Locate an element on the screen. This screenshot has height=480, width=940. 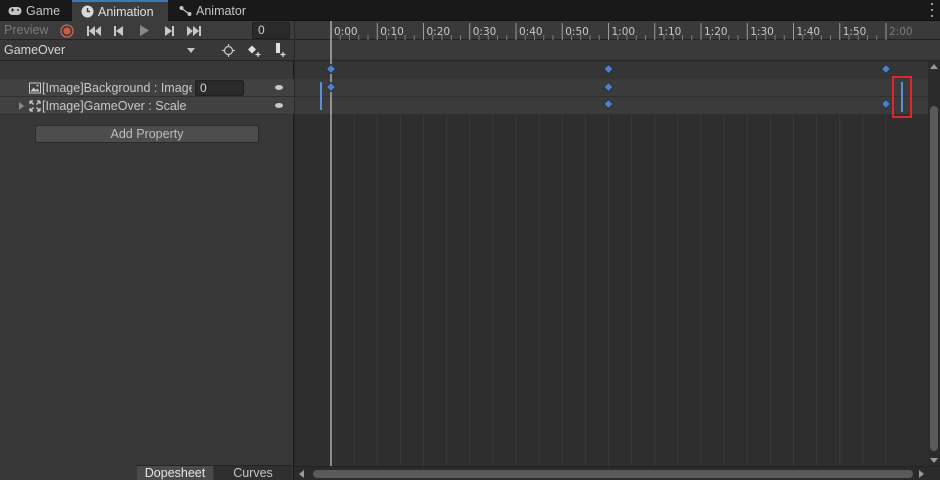
vertical-scrollbar is located at coordinates (934, 263).